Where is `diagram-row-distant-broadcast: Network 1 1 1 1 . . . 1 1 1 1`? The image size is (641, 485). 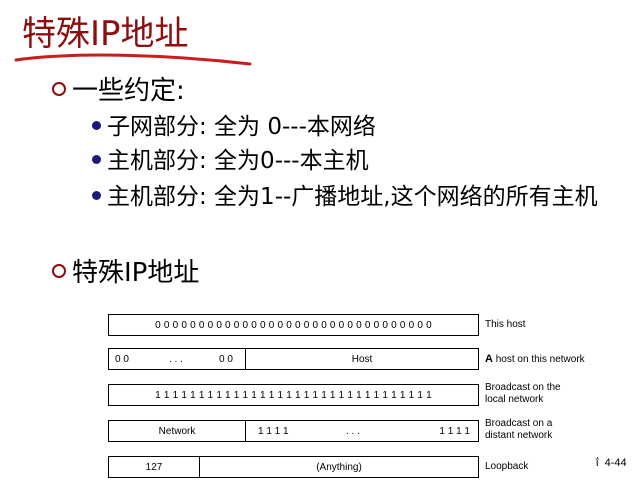 diagram-row-distant-broadcast: Network 1 1 1 1 . . . 1 1 1 1 is located at coordinates (293, 431).